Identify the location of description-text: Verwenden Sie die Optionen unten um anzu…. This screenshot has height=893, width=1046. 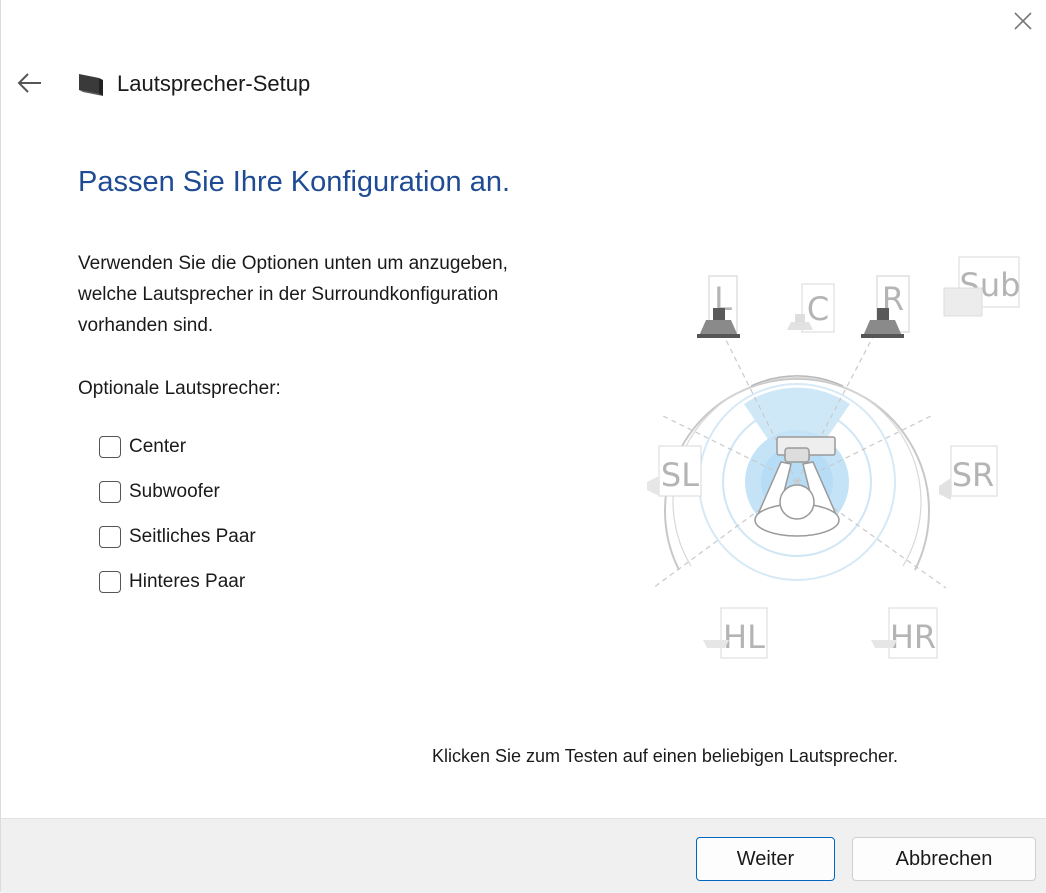
(293, 294).